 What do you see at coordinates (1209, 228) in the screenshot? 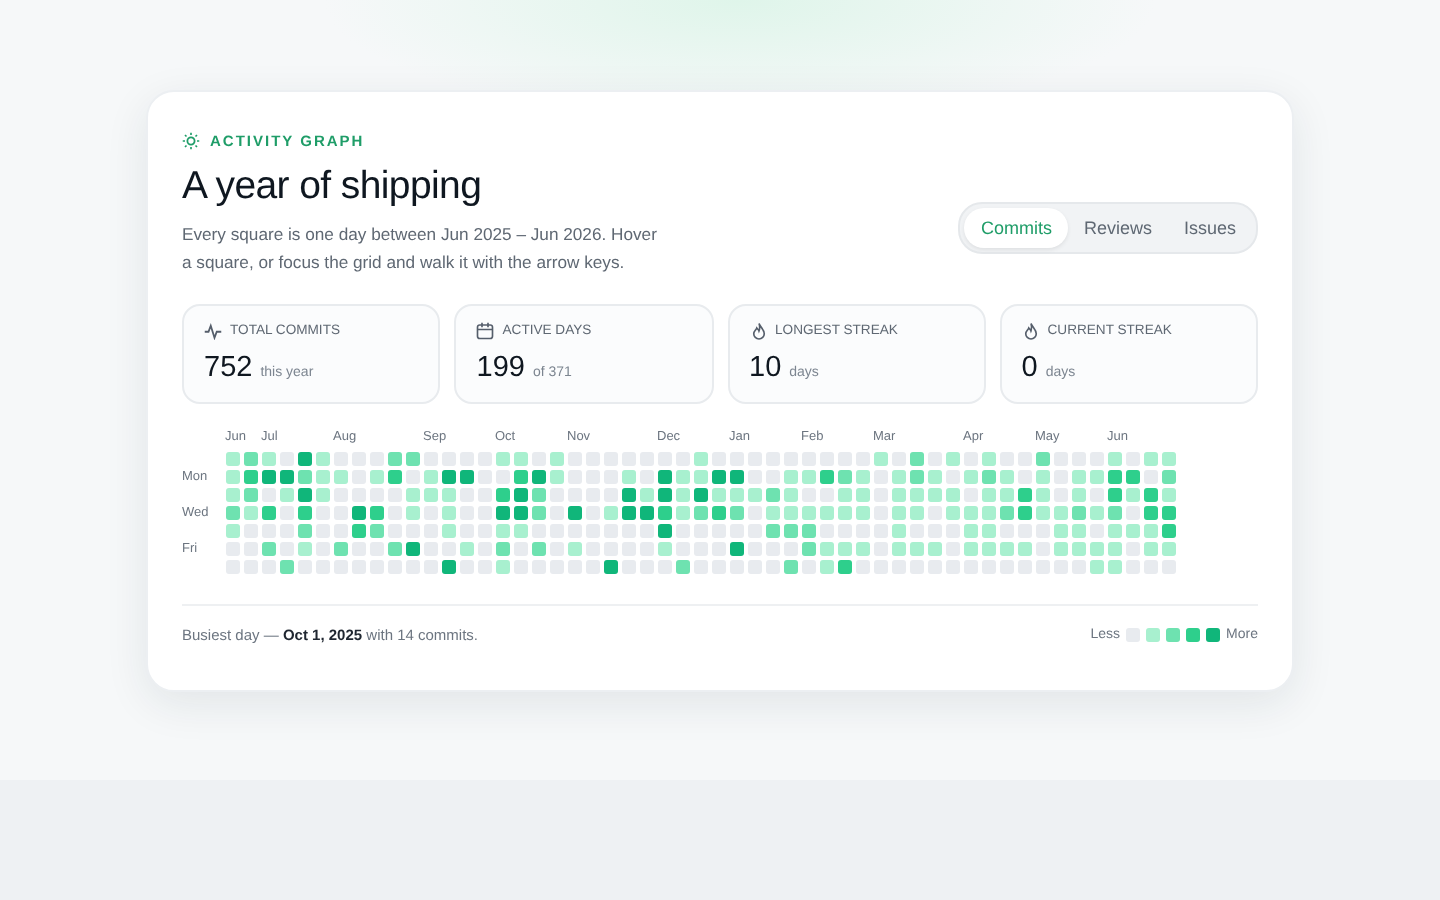
I see `tab: Issues` at bounding box center [1209, 228].